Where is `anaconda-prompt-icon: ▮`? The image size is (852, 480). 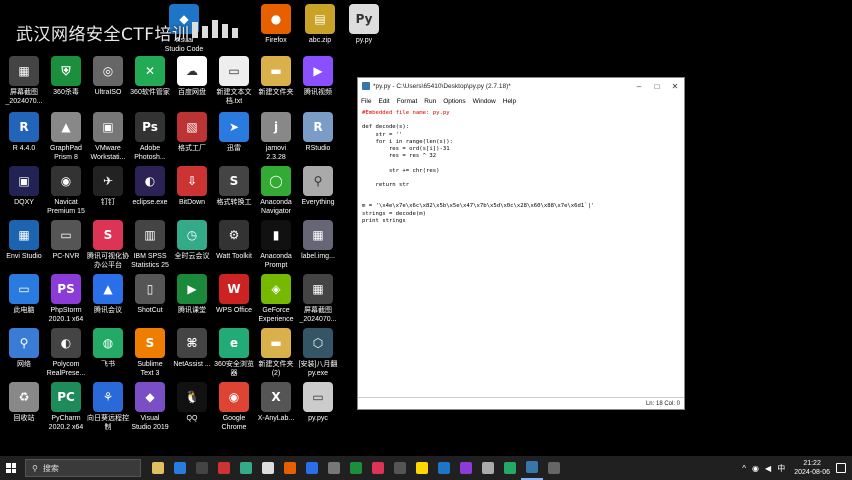 anaconda-prompt-icon: ▮ is located at coordinates (276, 235).